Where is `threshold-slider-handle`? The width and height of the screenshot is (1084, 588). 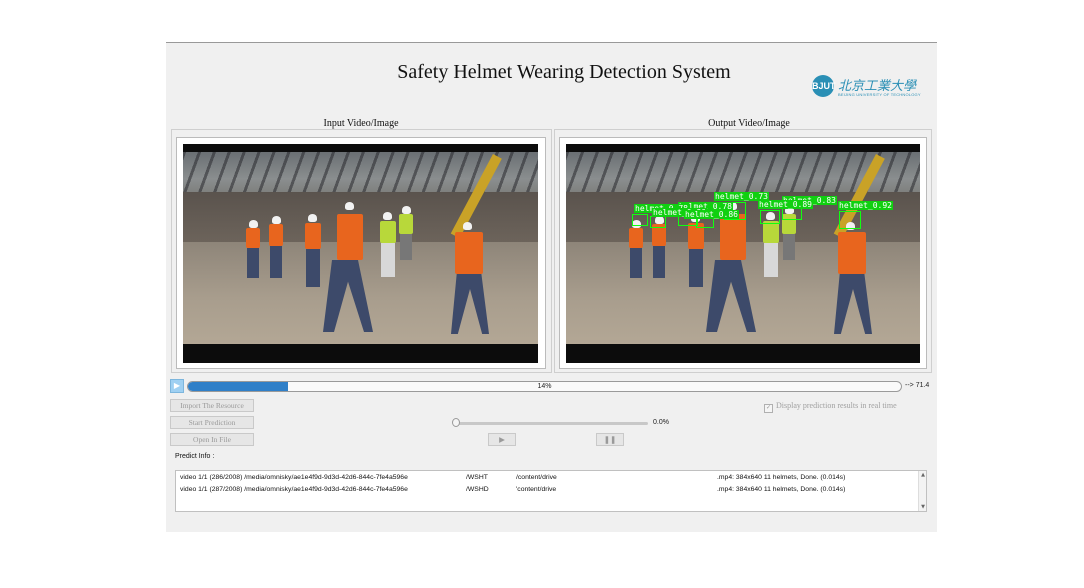
threshold-slider-handle is located at coordinates (456, 422).